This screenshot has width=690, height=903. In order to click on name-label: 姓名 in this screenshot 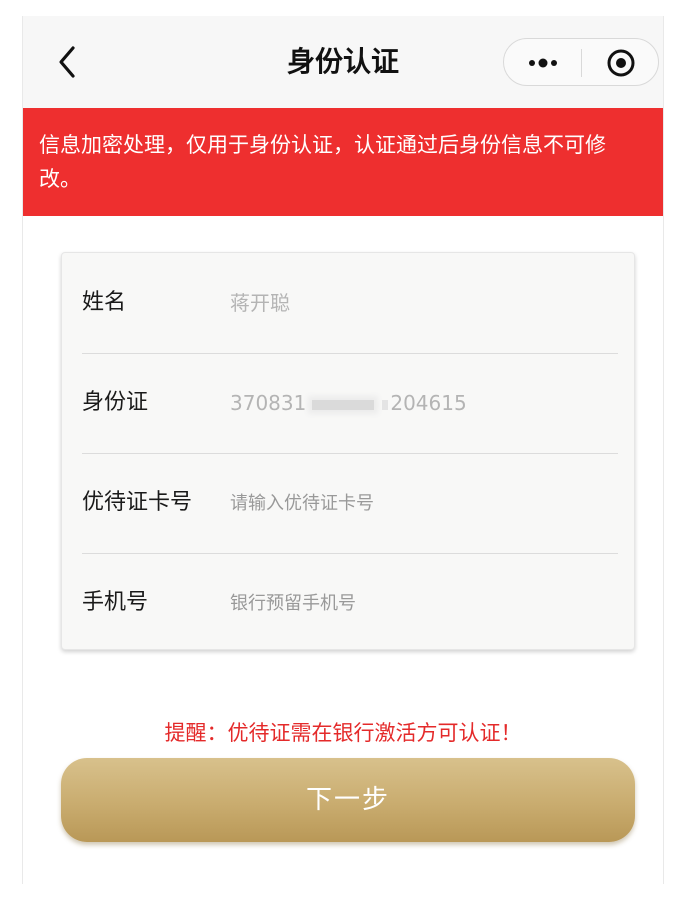, I will do `click(104, 302)`.